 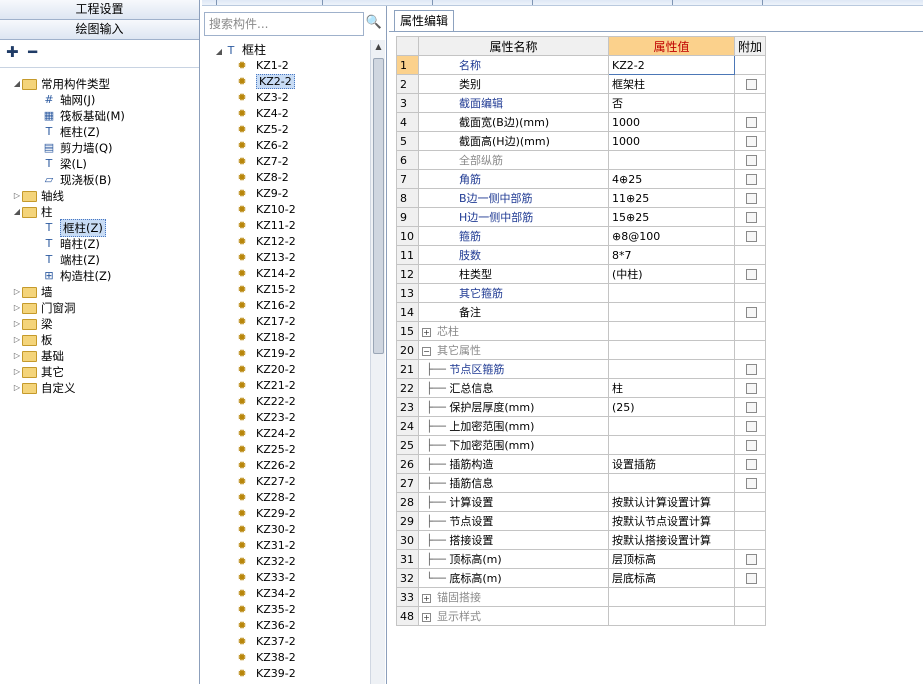 What do you see at coordinates (265, 450) in the screenshot?
I see `component-item: ✹ KZ25-2` at bounding box center [265, 450].